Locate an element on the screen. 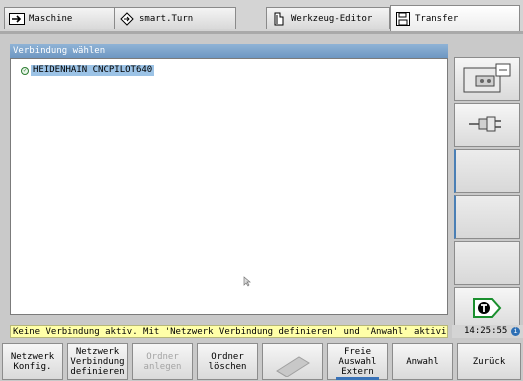 The width and height of the screenshot is (523, 381). tab-transfer: Transfer is located at coordinates (455, 18).